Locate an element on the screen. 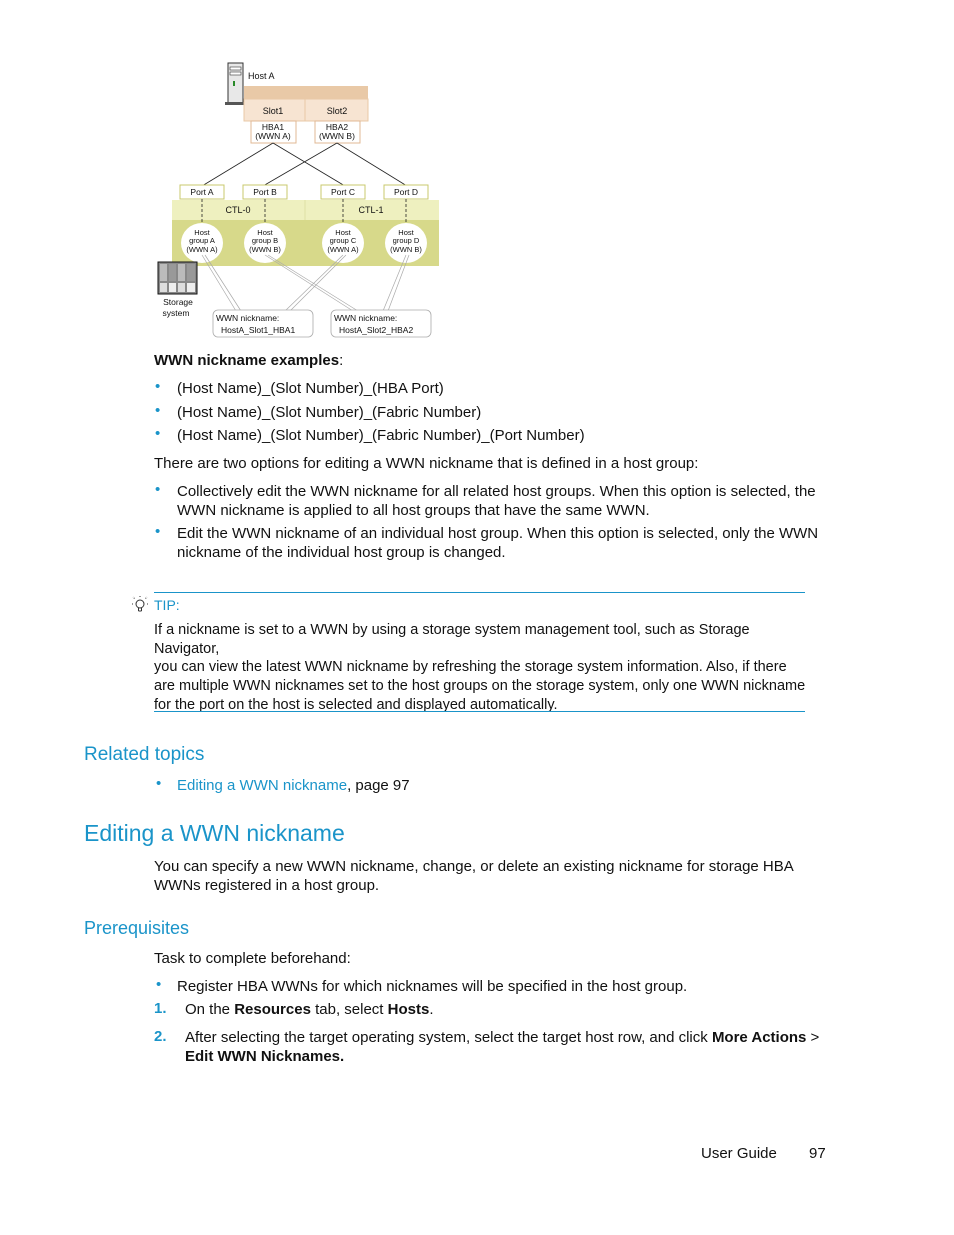 The height and width of the screenshot is (1235, 954). page-number: 97 is located at coordinates (817, 1153).